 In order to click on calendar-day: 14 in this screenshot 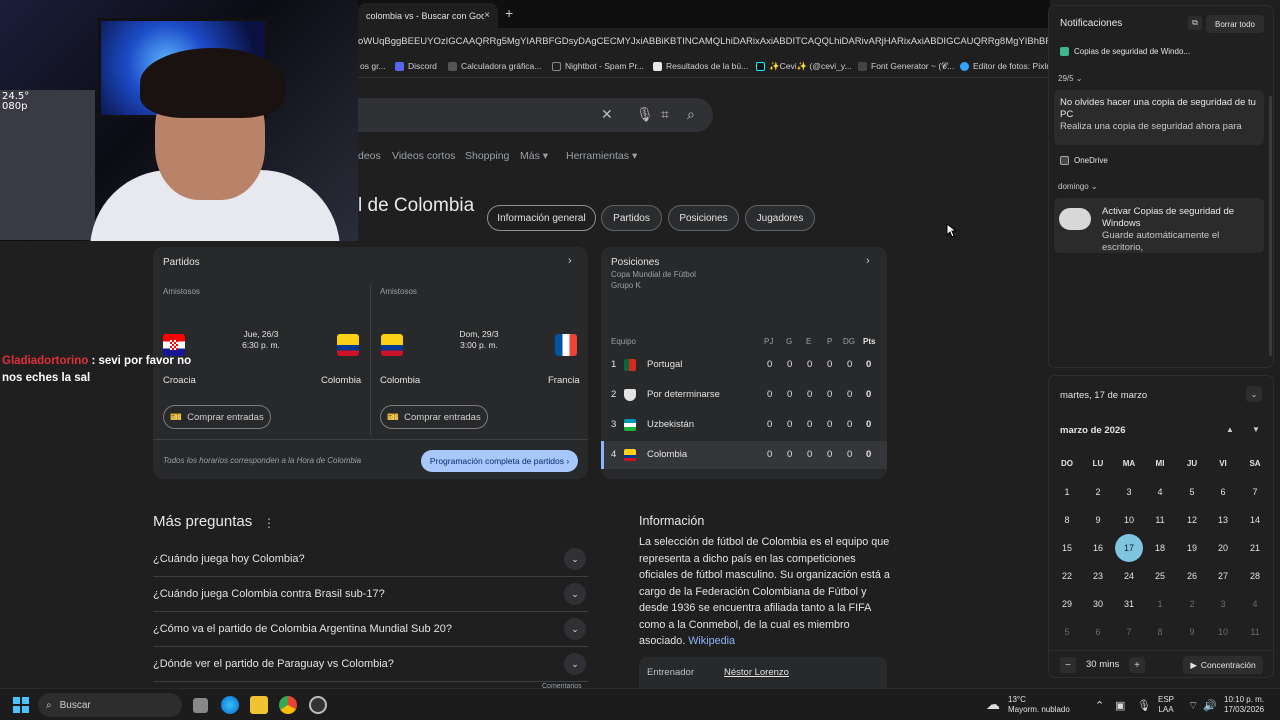, I will do `click(1255, 520)`.